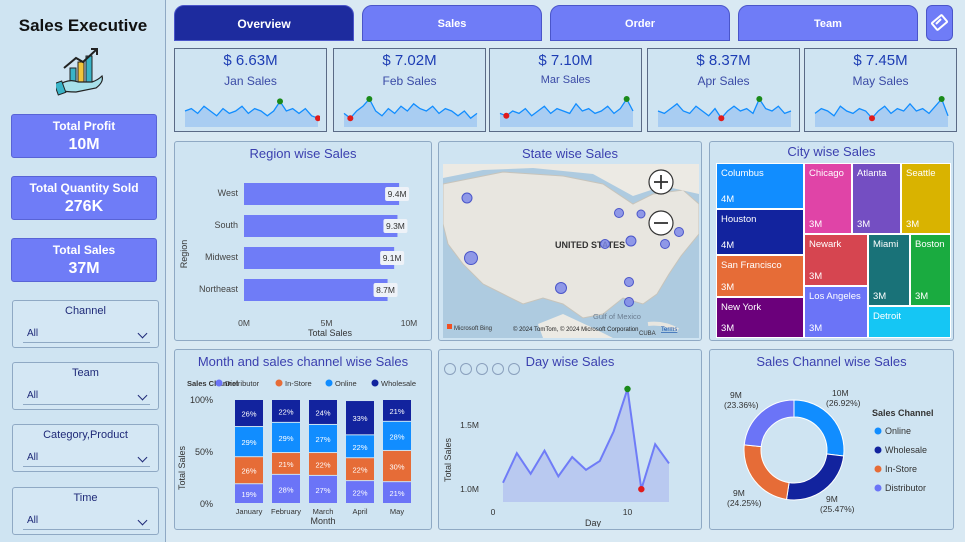 The image size is (965, 542). Describe the element at coordinates (359, 511) in the screenshot. I see `x-tick: April` at that location.